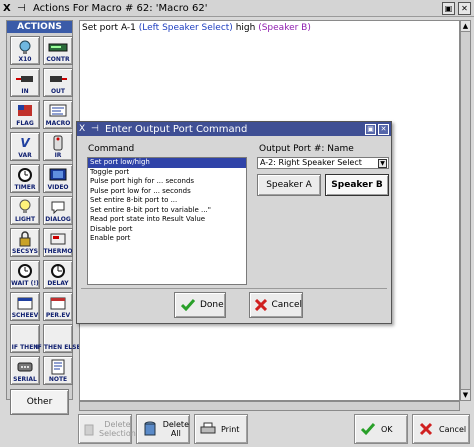 Image resolution: width=474 pixels, height=447 pixels. What do you see at coordinates (58, 366) in the screenshot?
I see `note-icon` at bounding box center [58, 366].